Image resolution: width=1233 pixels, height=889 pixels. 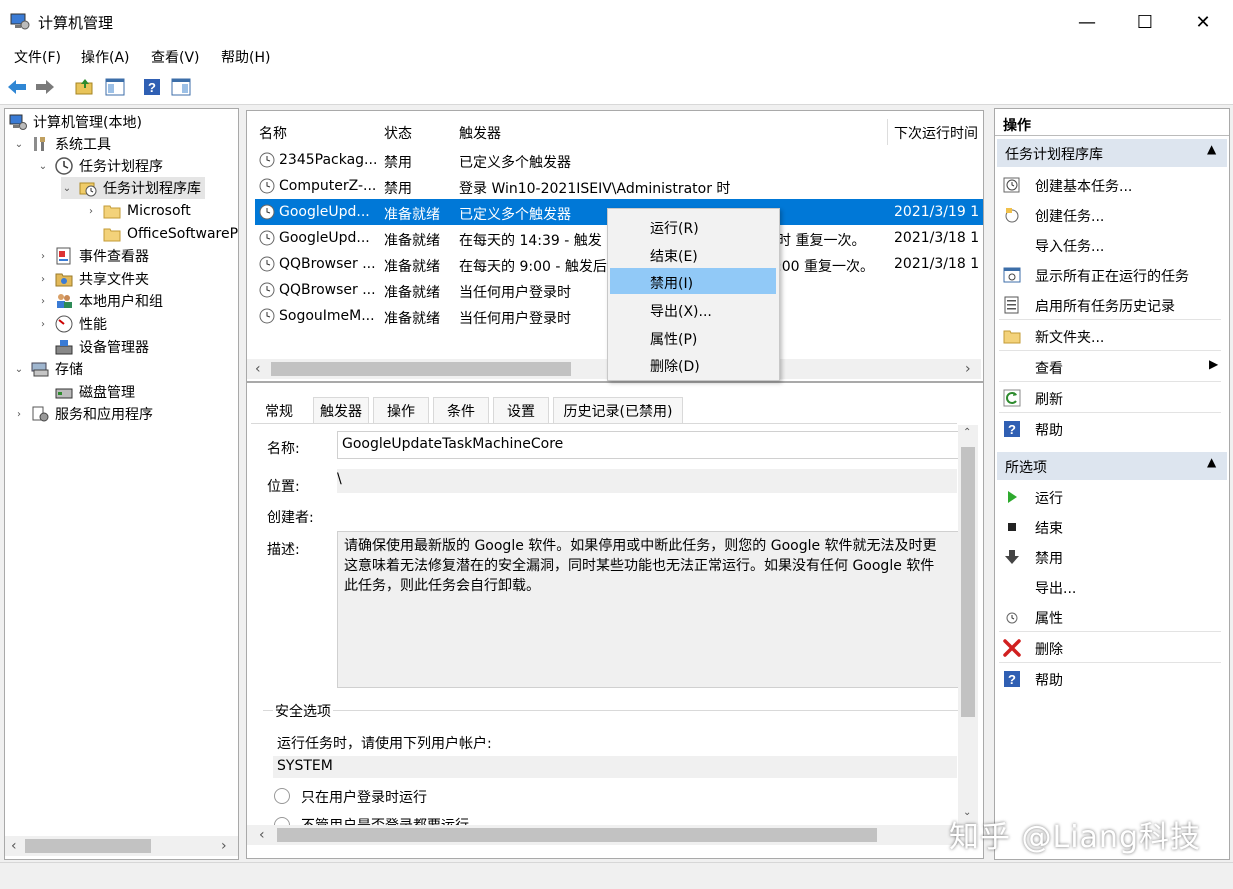 I want to click on tree-item-performance: › 性能, so click(x=72, y=324).